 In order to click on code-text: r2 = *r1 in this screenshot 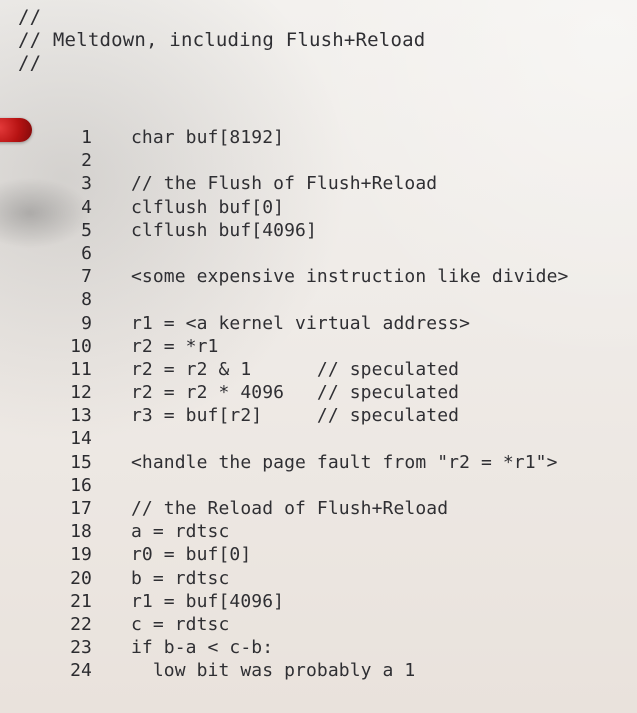, I will do `click(175, 346)`.